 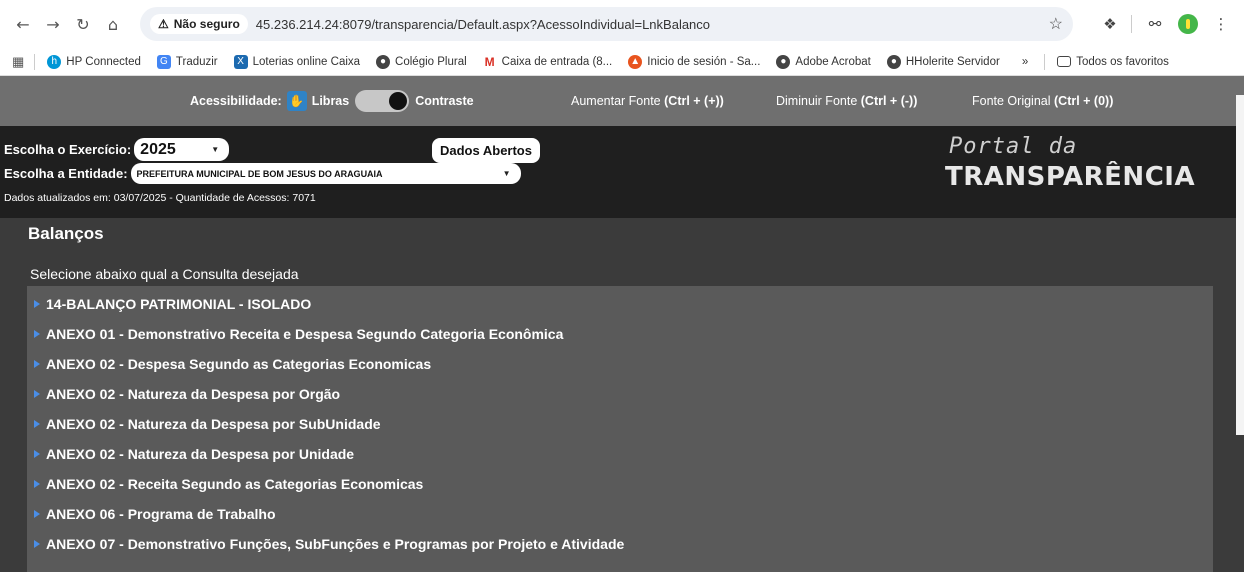 I want to click on bookmark-label: HHolerite Servidor, so click(x=952, y=61).